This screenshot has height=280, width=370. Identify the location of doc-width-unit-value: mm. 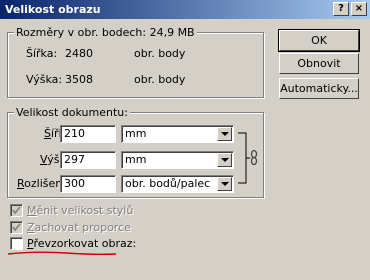
(136, 133).